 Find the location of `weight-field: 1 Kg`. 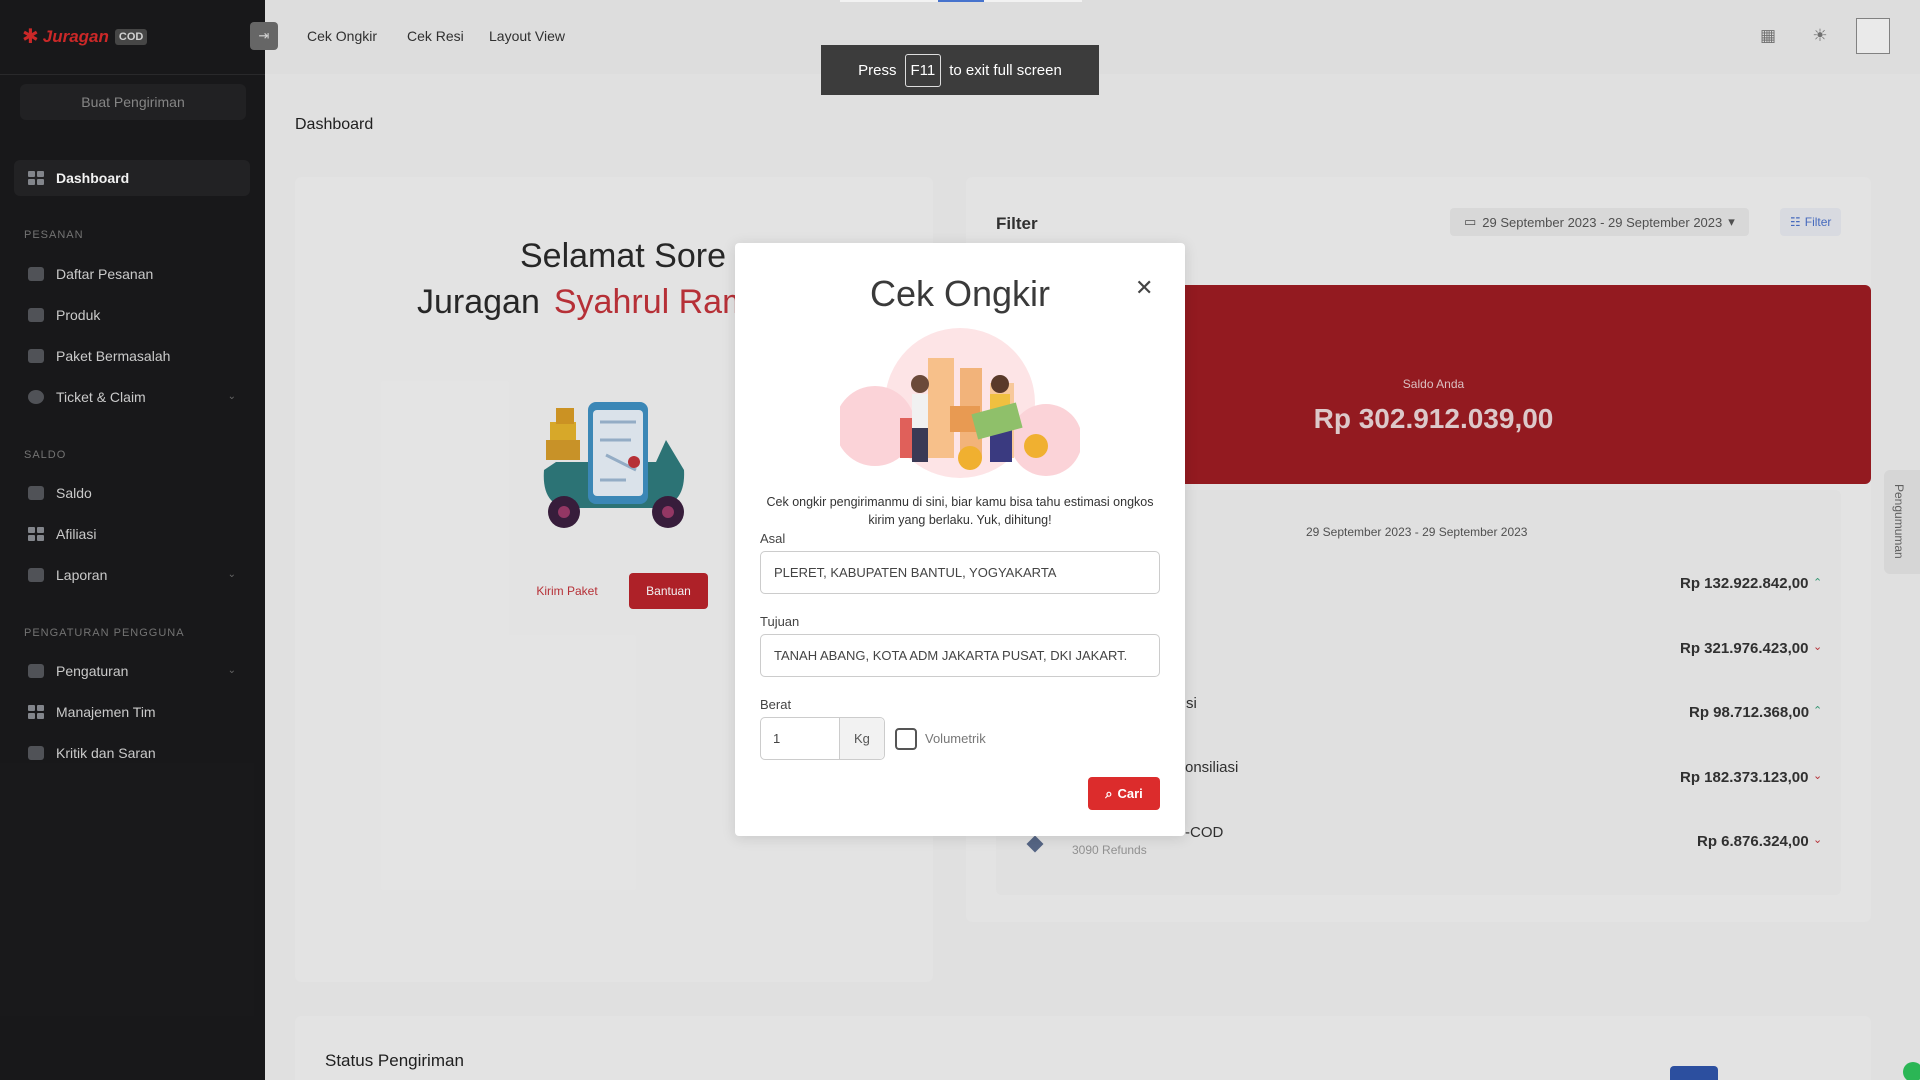

weight-field: 1 Kg is located at coordinates (822, 738).